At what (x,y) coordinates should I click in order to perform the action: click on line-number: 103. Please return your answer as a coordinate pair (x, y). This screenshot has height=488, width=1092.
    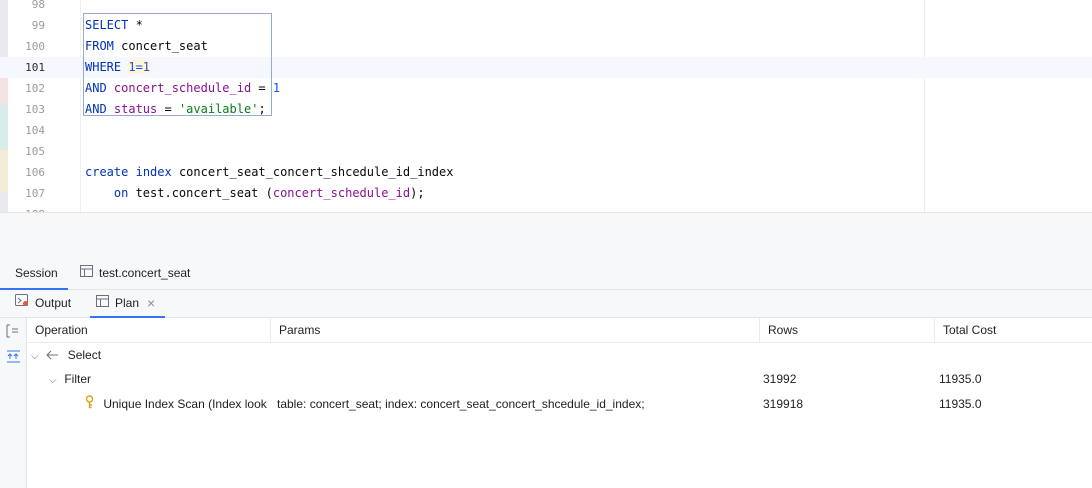
    Looking at the image, I should click on (35, 109).